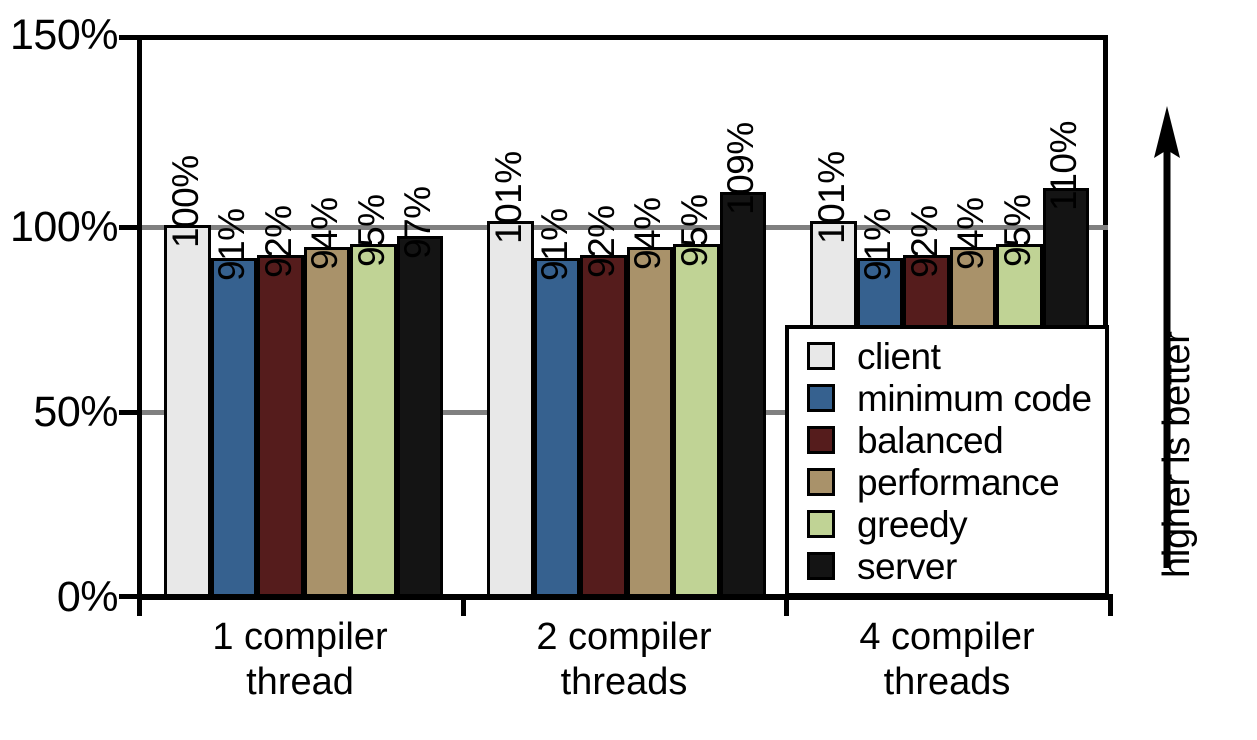 Image resolution: width=1257 pixels, height=740 pixels. What do you see at coordinates (740, 168) in the screenshot?
I see `bar-value-label: 109%` at bounding box center [740, 168].